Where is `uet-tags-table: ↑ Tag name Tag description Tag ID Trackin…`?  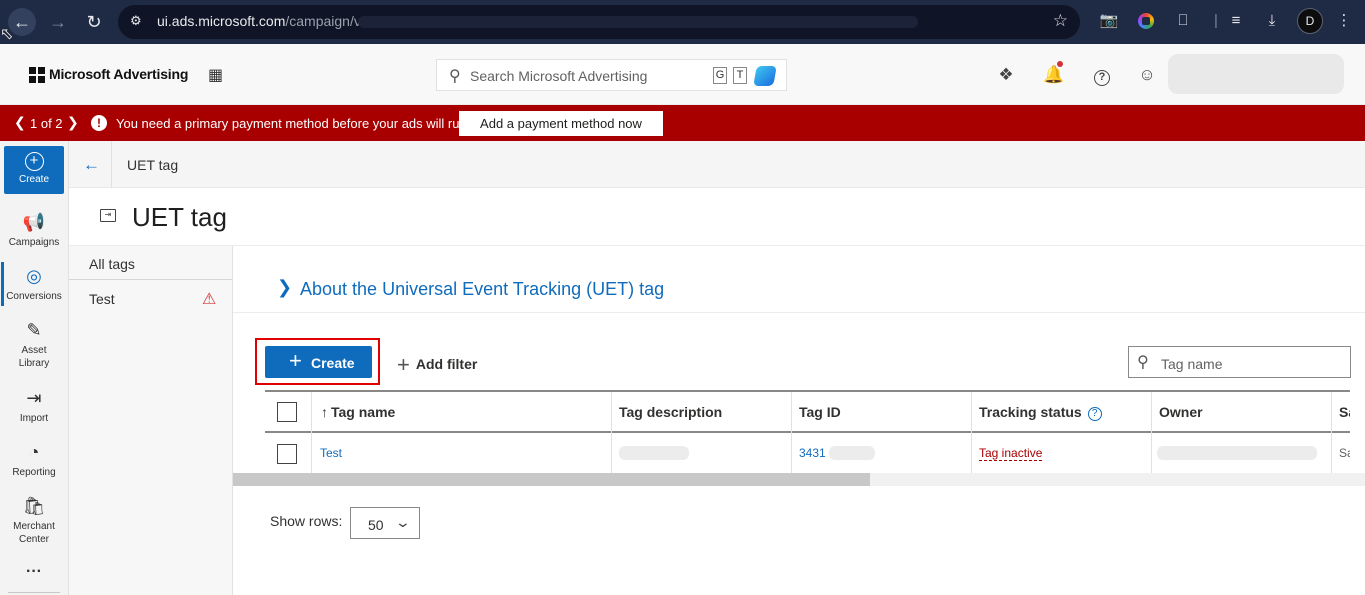
uet-tags-table: ↑ Tag name Tag description Tag ID Trackin… is located at coordinates (807, 431).